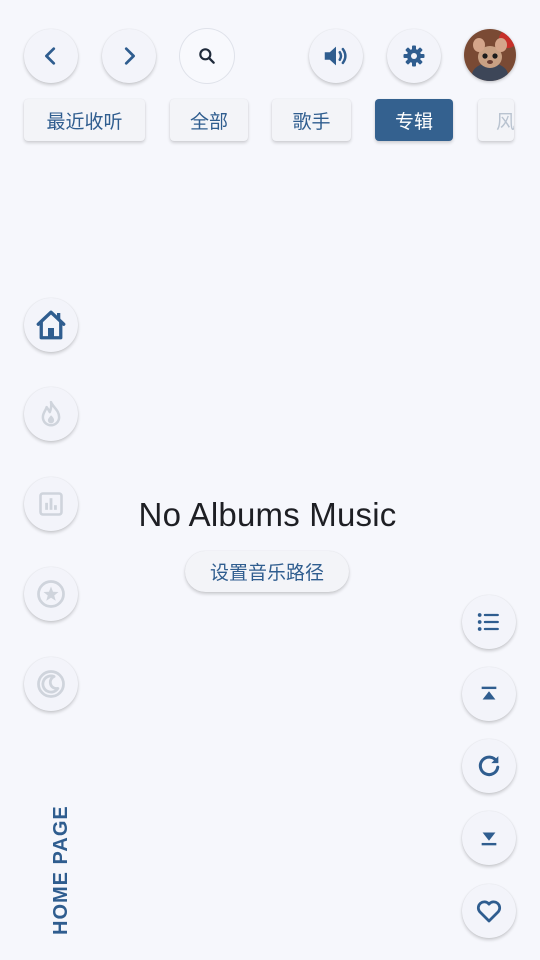  I want to click on search-icon, so click(207, 56).